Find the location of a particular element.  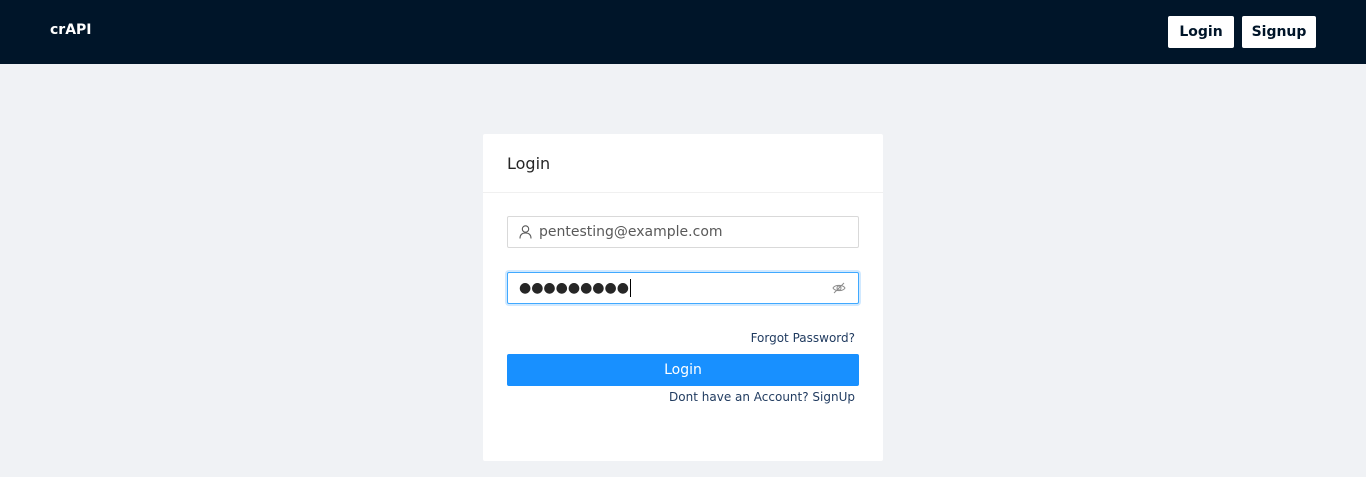

eye-invisible-icon is located at coordinates (839, 288).